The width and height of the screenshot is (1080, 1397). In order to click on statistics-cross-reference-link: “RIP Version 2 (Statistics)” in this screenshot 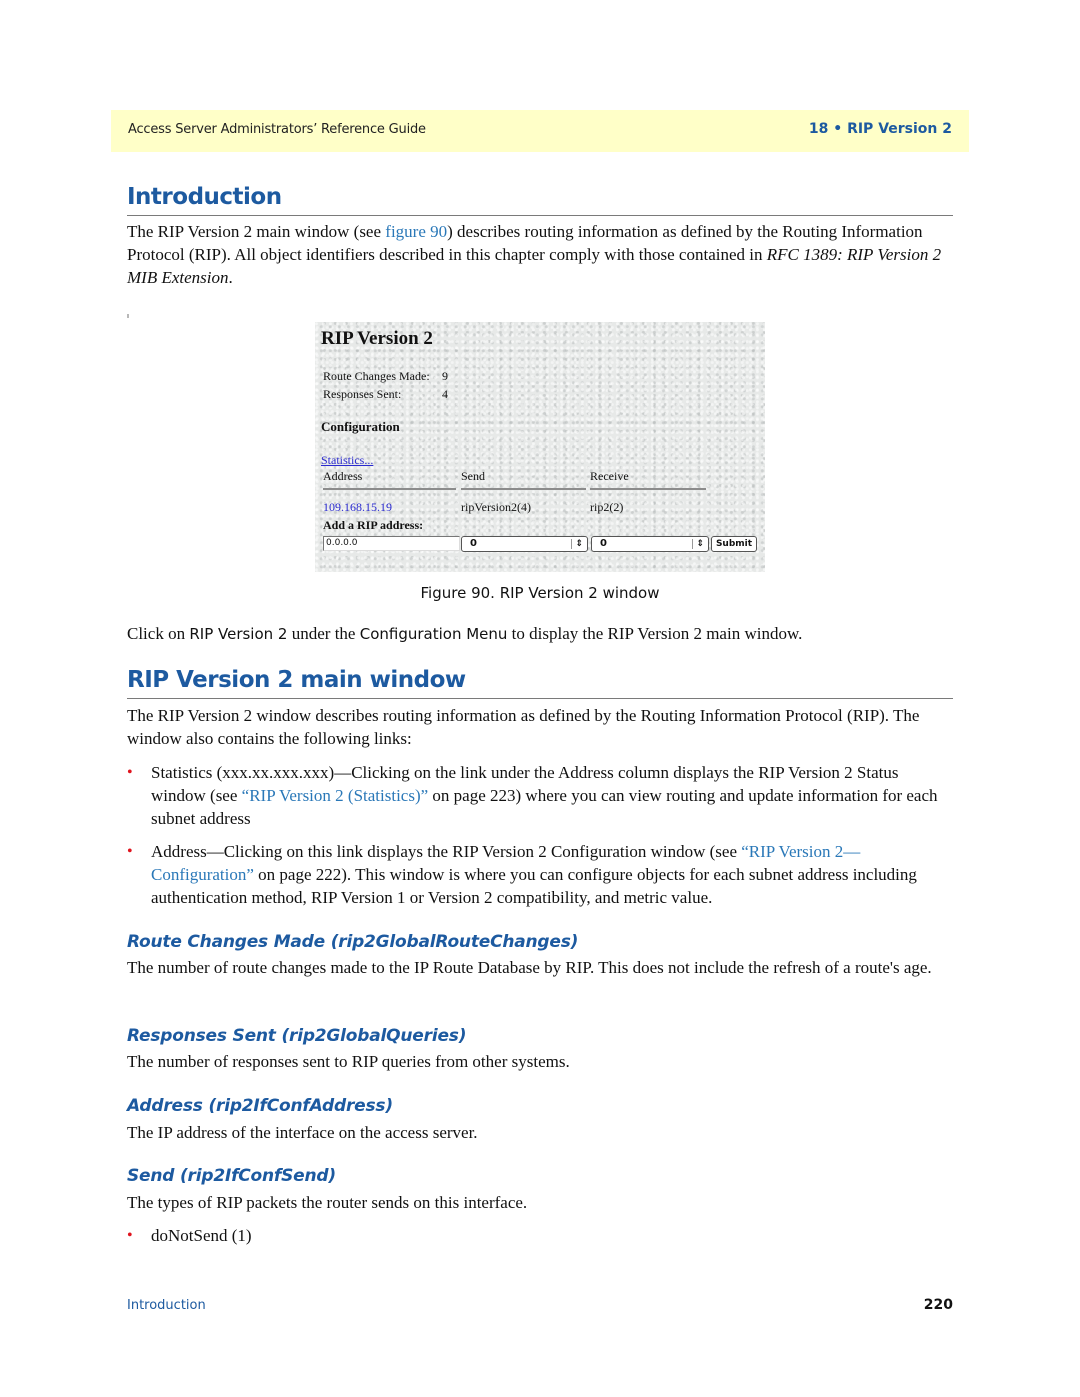, I will do `click(335, 795)`.